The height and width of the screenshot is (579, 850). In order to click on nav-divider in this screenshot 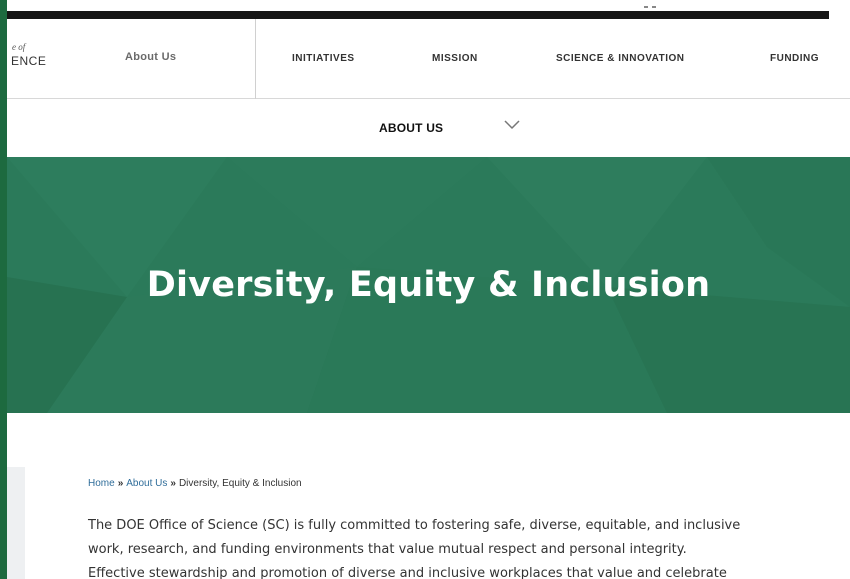, I will do `click(255, 59)`.